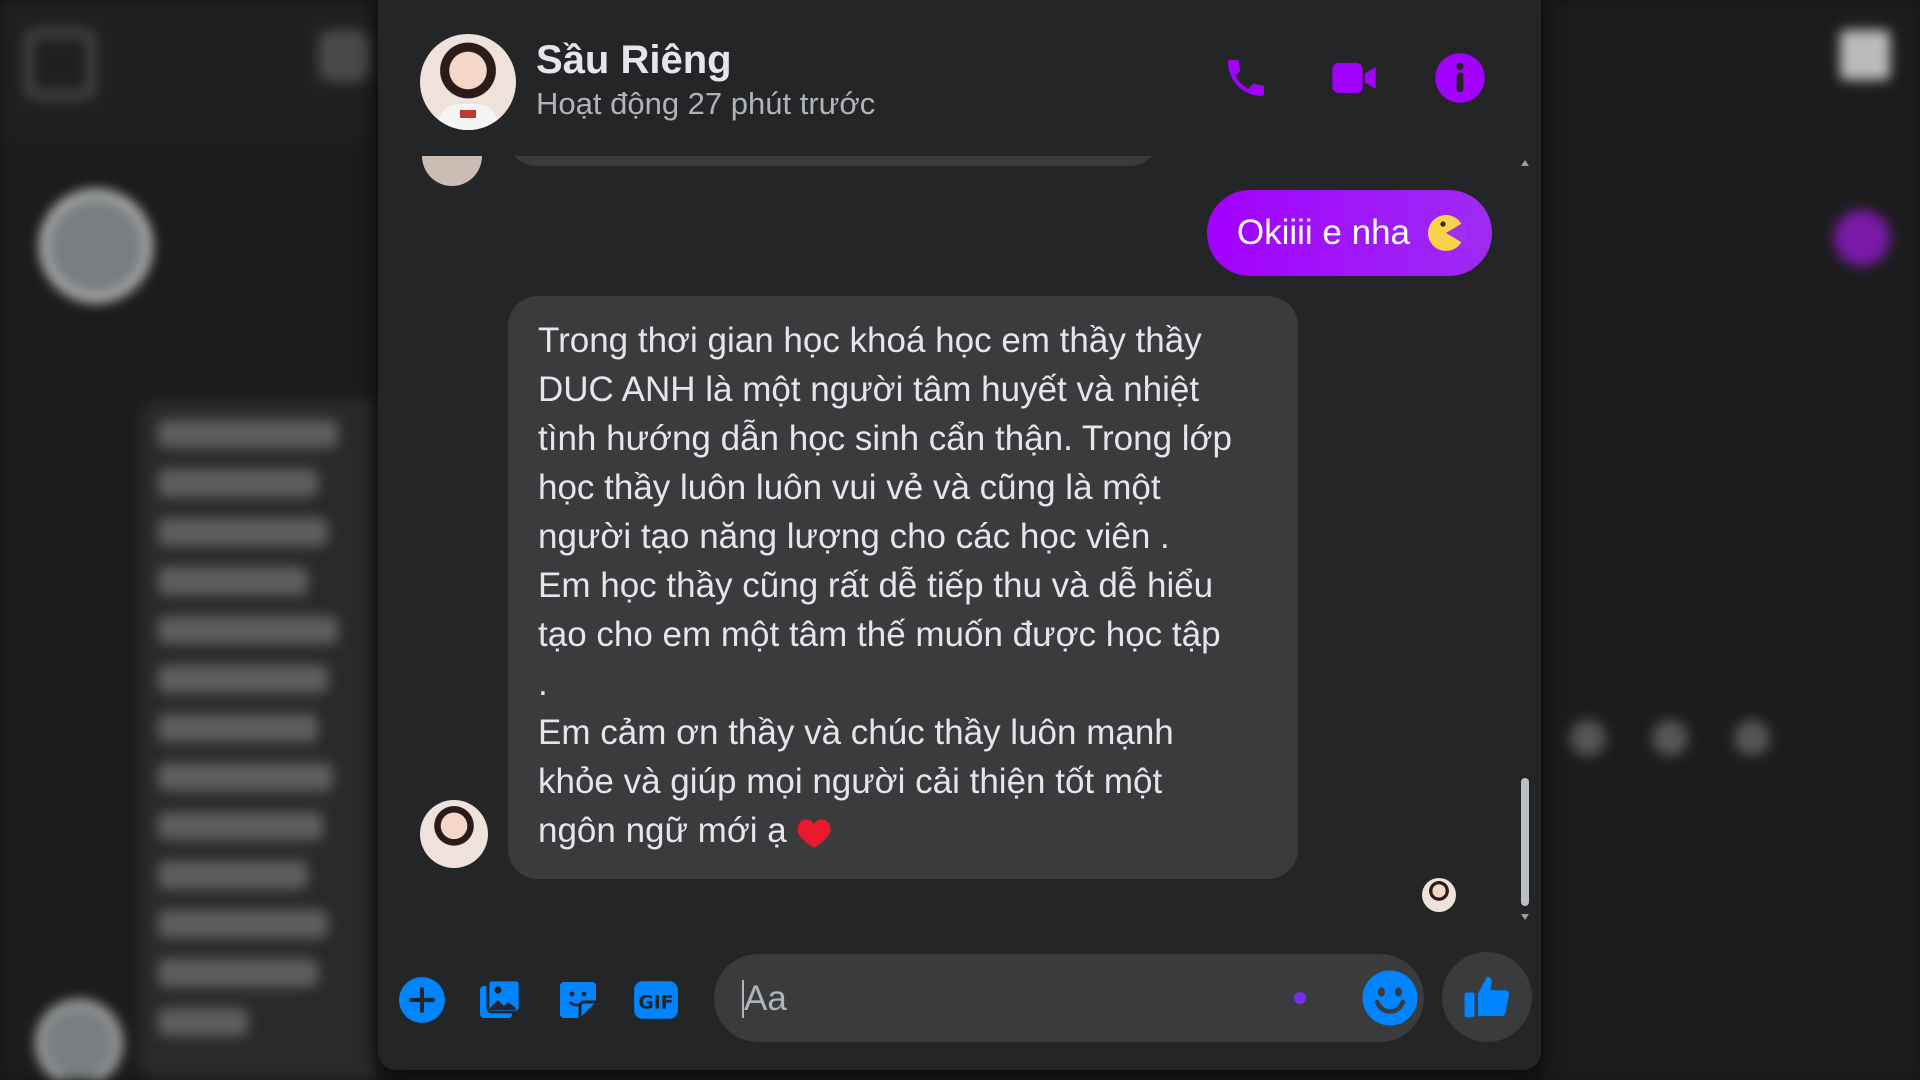 The height and width of the screenshot is (1080, 1920). What do you see at coordinates (1447, 233) in the screenshot?
I see `pacman-emoji-icon` at bounding box center [1447, 233].